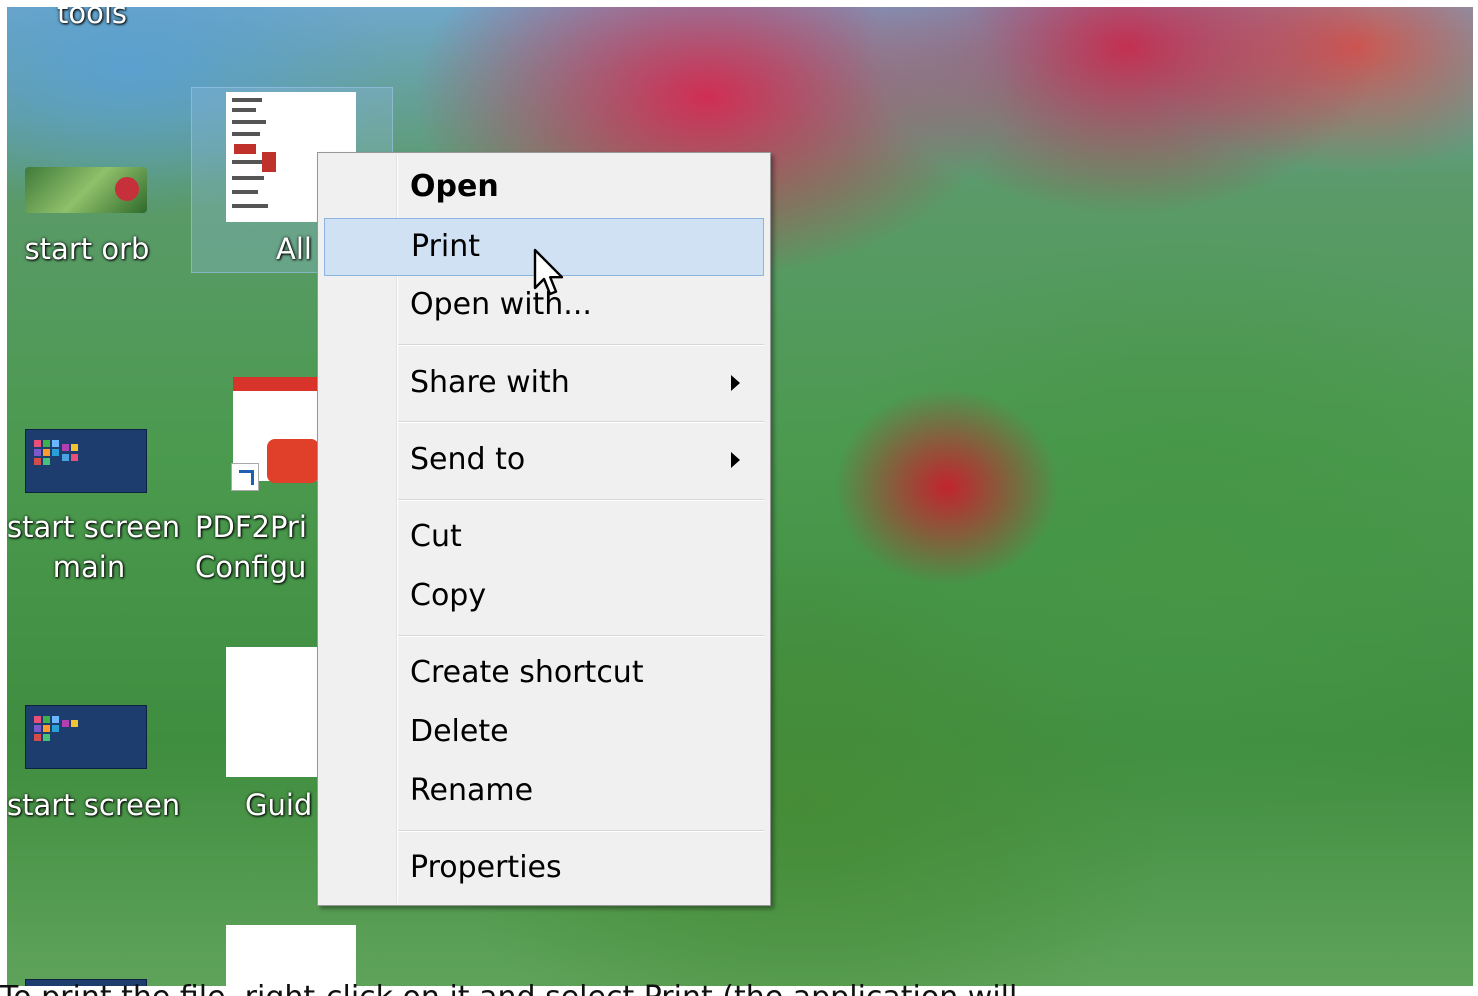 Image resolution: width=1478 pixels, height=996 pixels. I want to click on desktop-icon-label-all: All, so click(294, 249).